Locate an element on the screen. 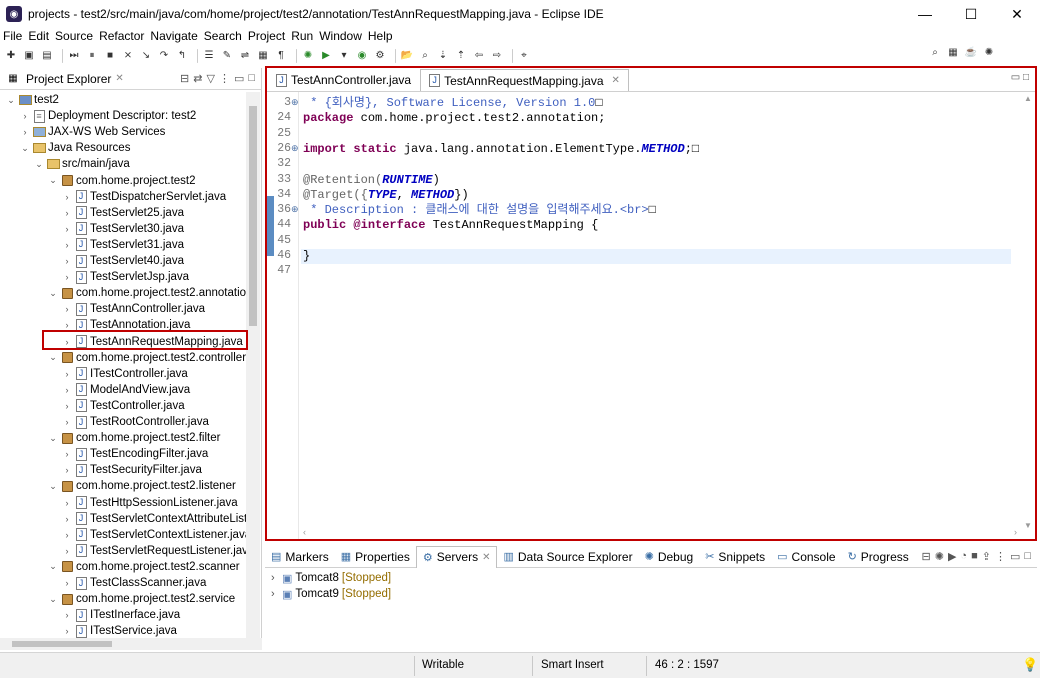 The image size is (1040, 678). word-wrap-icon: ⇌ is located at coordinates (245, 56).